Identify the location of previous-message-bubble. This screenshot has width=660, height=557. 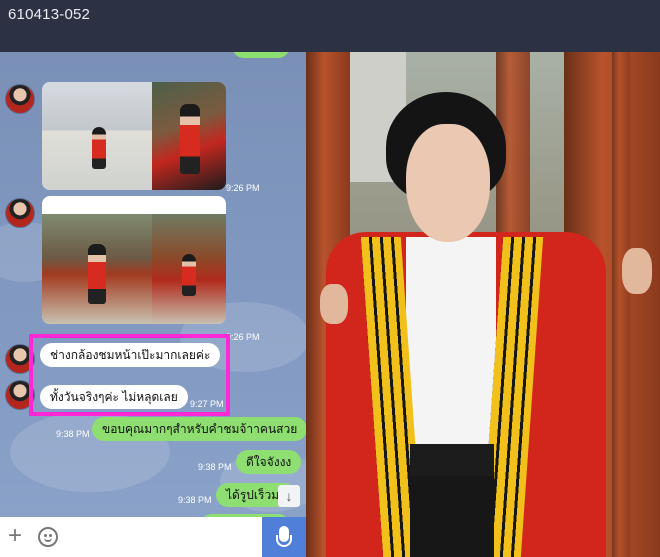
(261, 55).